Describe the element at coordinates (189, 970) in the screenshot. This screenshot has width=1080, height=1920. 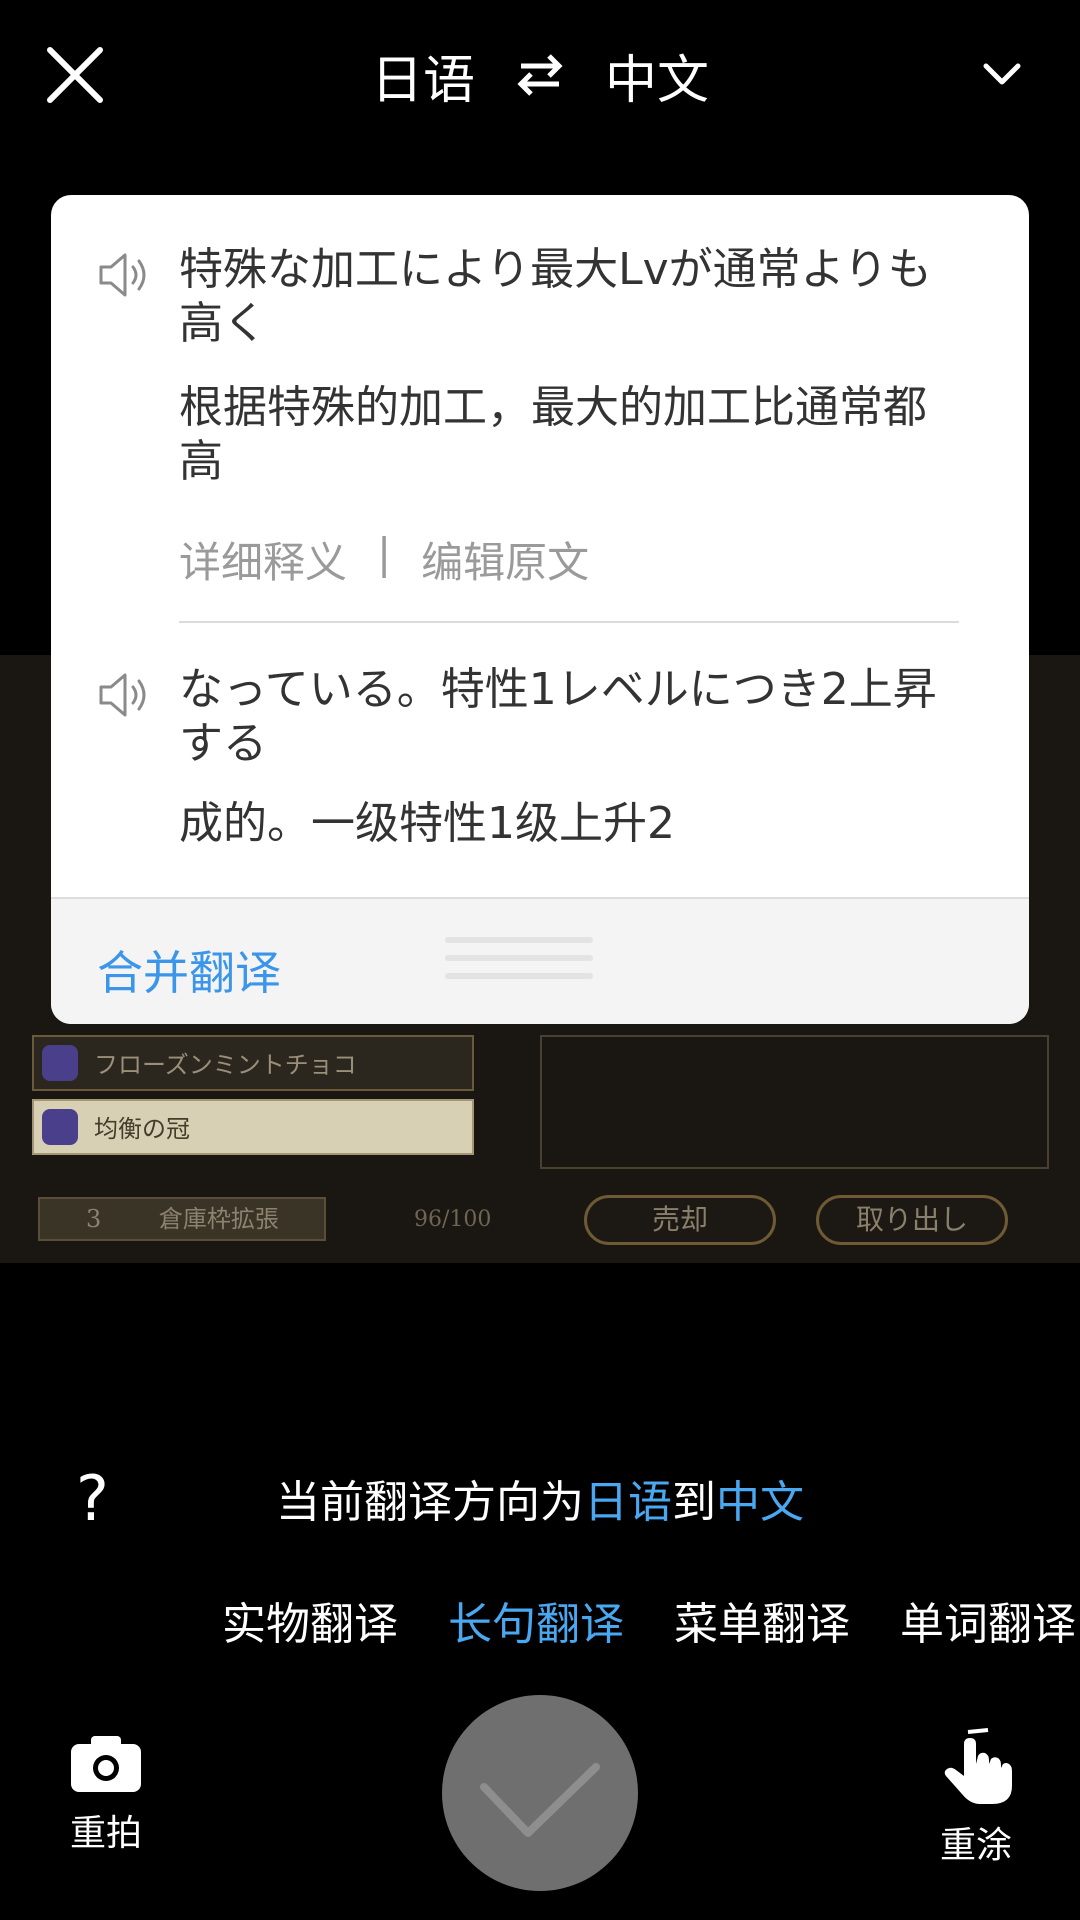
I see `merge-translation-button: 合并翻译` at that location.